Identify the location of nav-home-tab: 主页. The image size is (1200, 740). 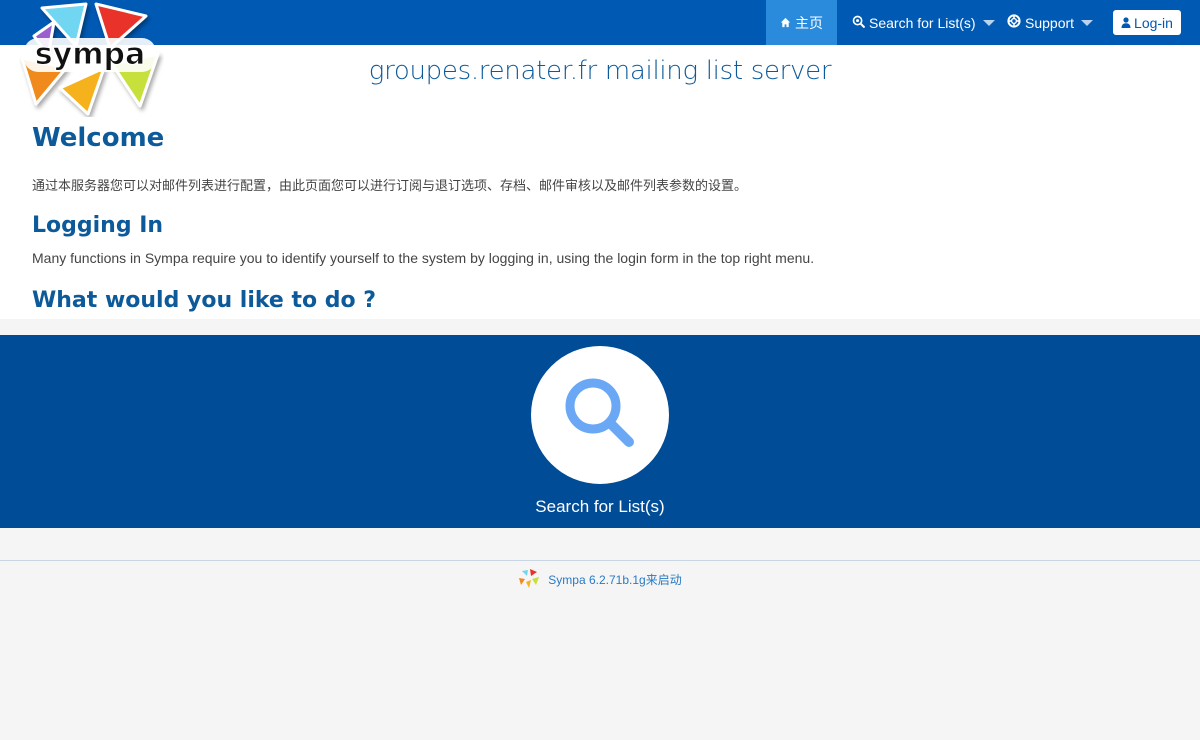
(801, 22).